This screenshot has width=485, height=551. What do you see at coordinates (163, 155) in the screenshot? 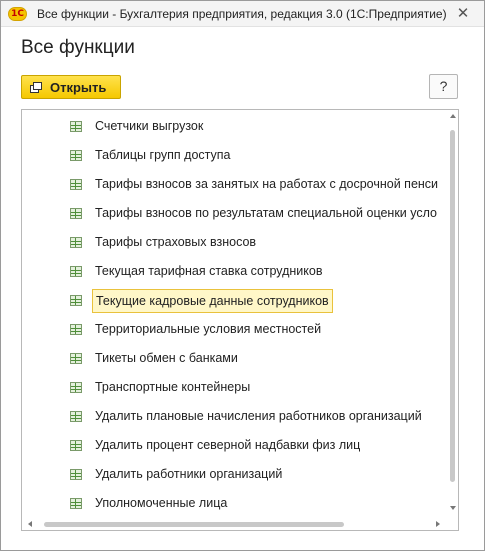
I see `list-item-label: Таблицы групп доступа` at bounding box center [163, 155].